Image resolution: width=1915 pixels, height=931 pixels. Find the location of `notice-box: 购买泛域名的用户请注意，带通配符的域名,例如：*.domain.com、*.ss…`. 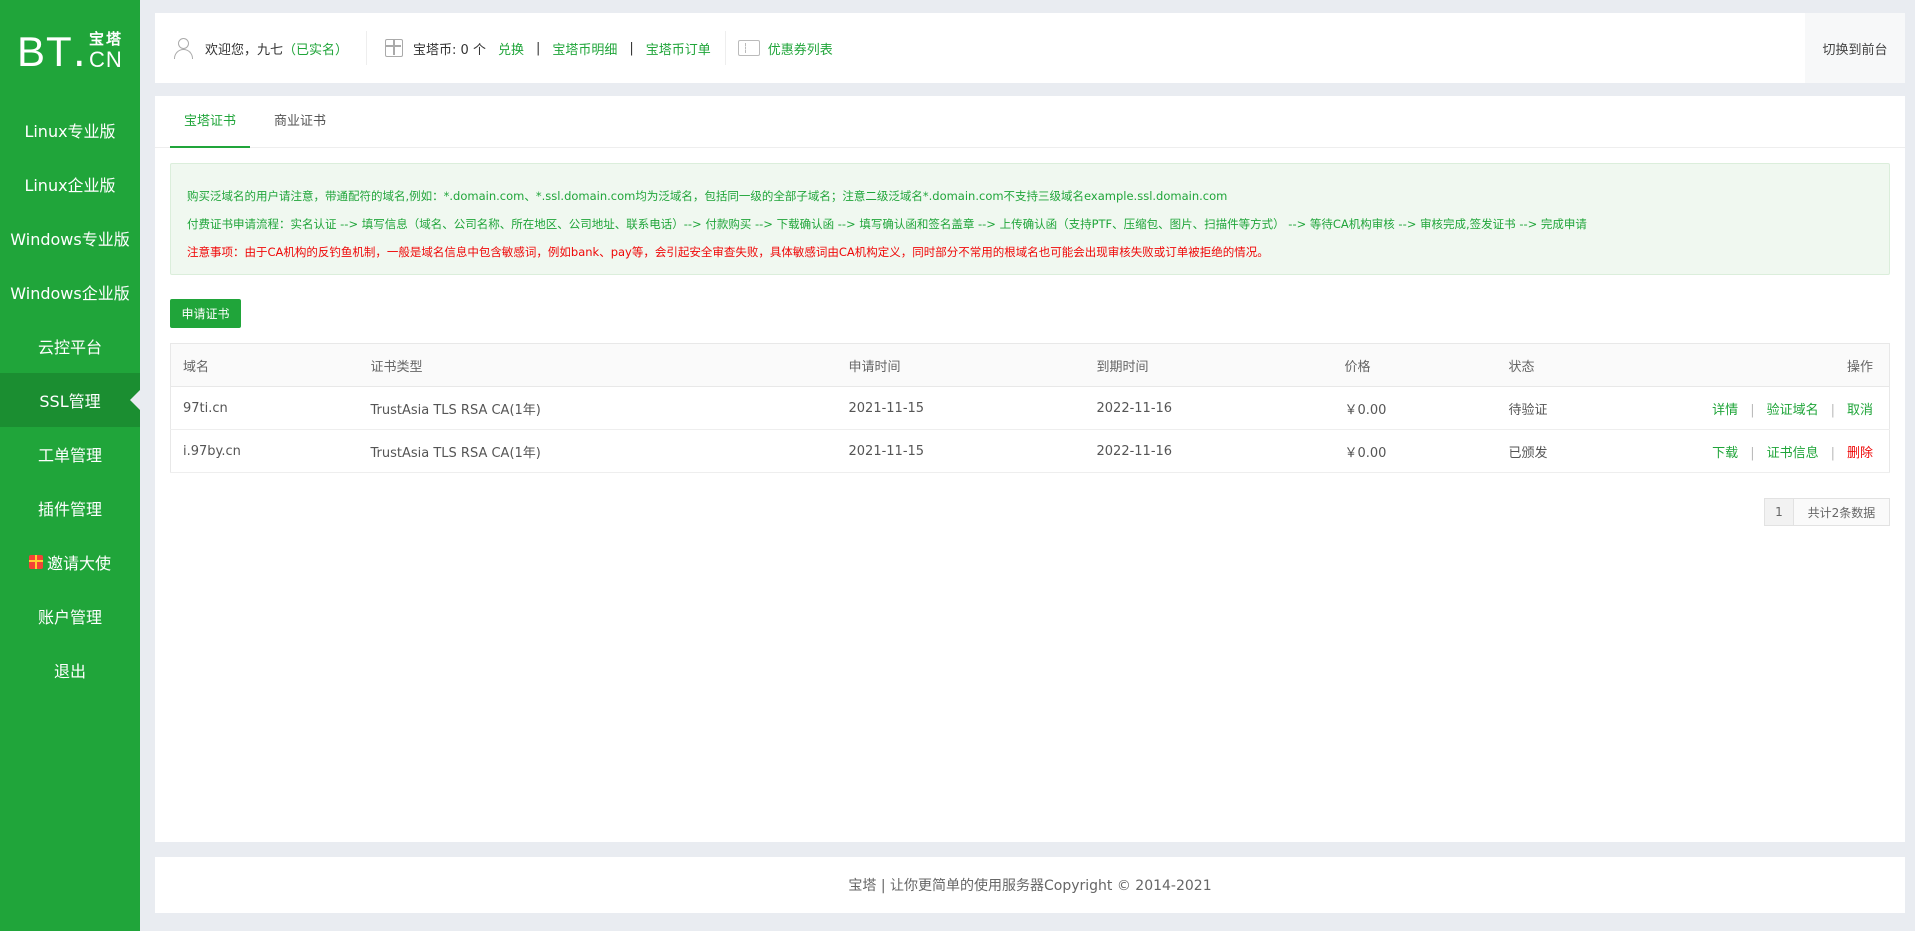

notice-box: 购买泛域名的用户请注意，带通配符的域名,例如：*.domain.com、*.ss… is located at coordinates (1030, 219).